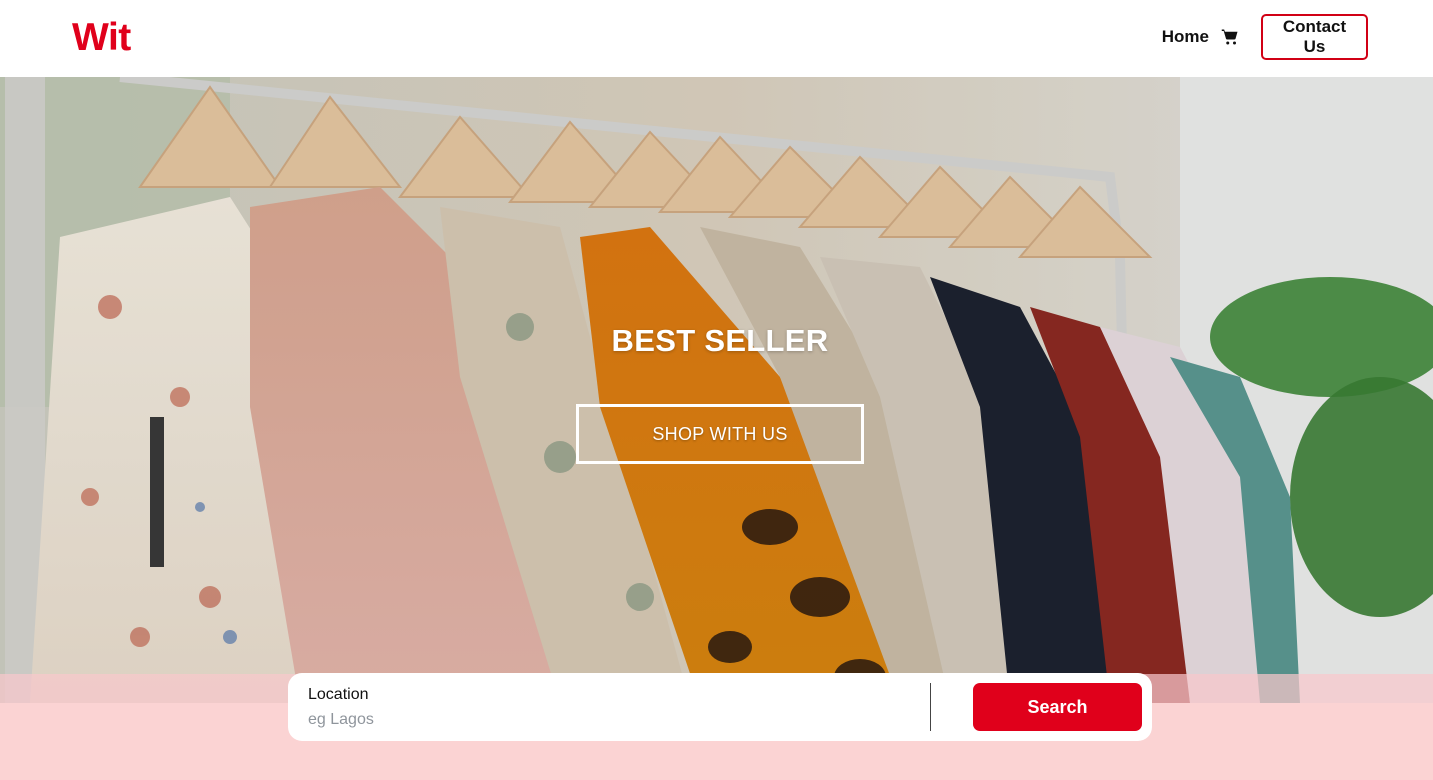 The width and height of the screenshot is (1433, 780). What do you see at coordinates (720, 707) in the screenshot?
I see `location-search-bar: Location Search` at bounding box center [720, 707].